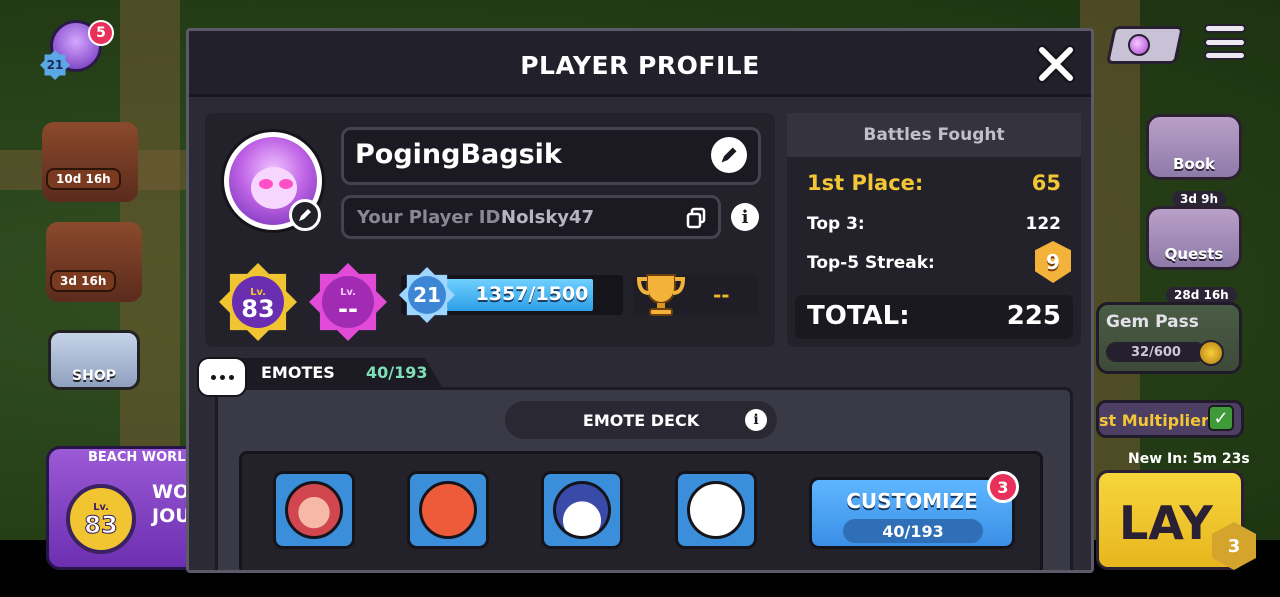  I want to click on secondary-level-badge: Lv. --, so click(348, 302).